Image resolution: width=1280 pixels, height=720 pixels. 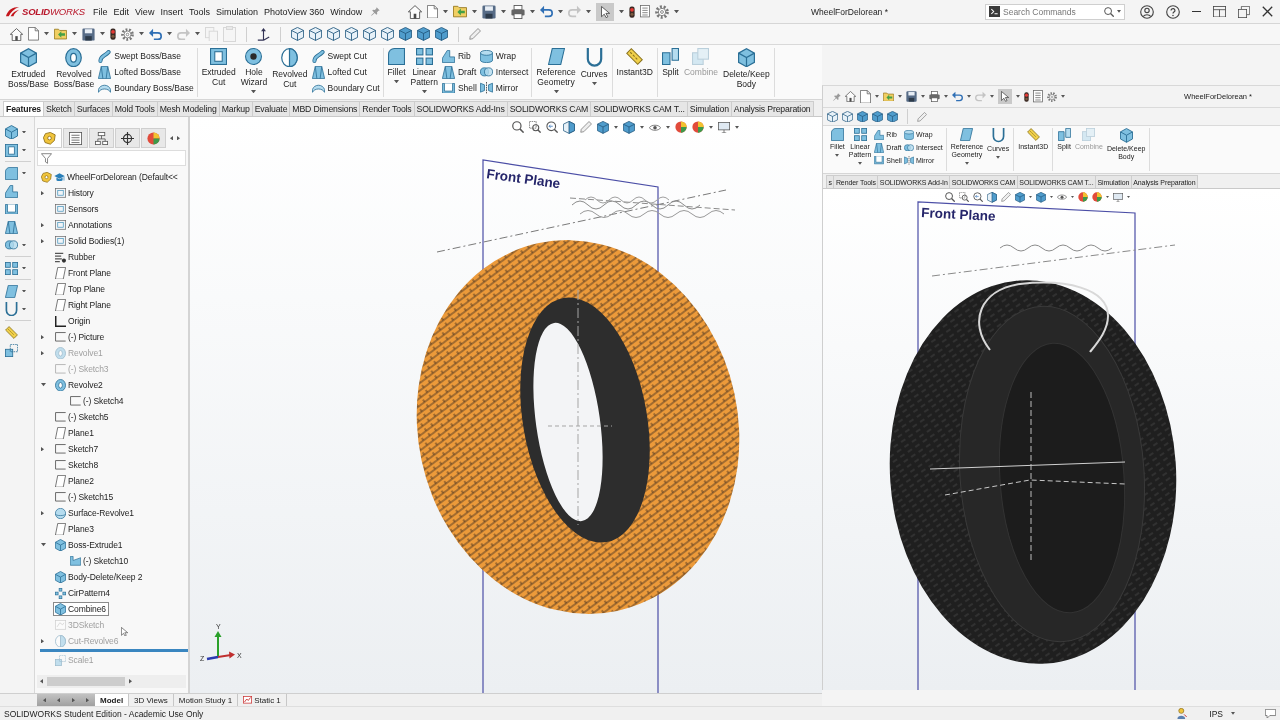 I want to click on clipboard-icon, so click(x=229, y=34).